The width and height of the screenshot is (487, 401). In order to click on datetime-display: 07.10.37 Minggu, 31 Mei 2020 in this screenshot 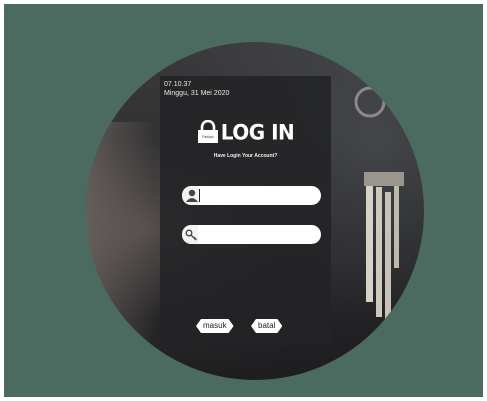, I will do `click(196, 89)`.